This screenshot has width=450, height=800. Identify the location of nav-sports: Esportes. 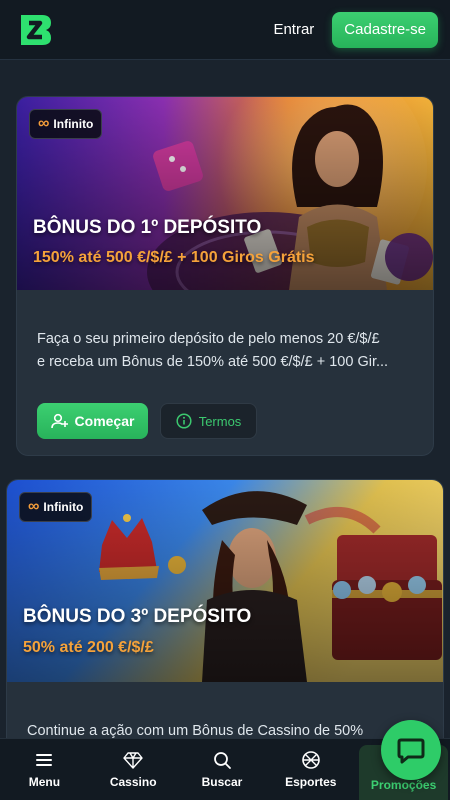
(310, 769).